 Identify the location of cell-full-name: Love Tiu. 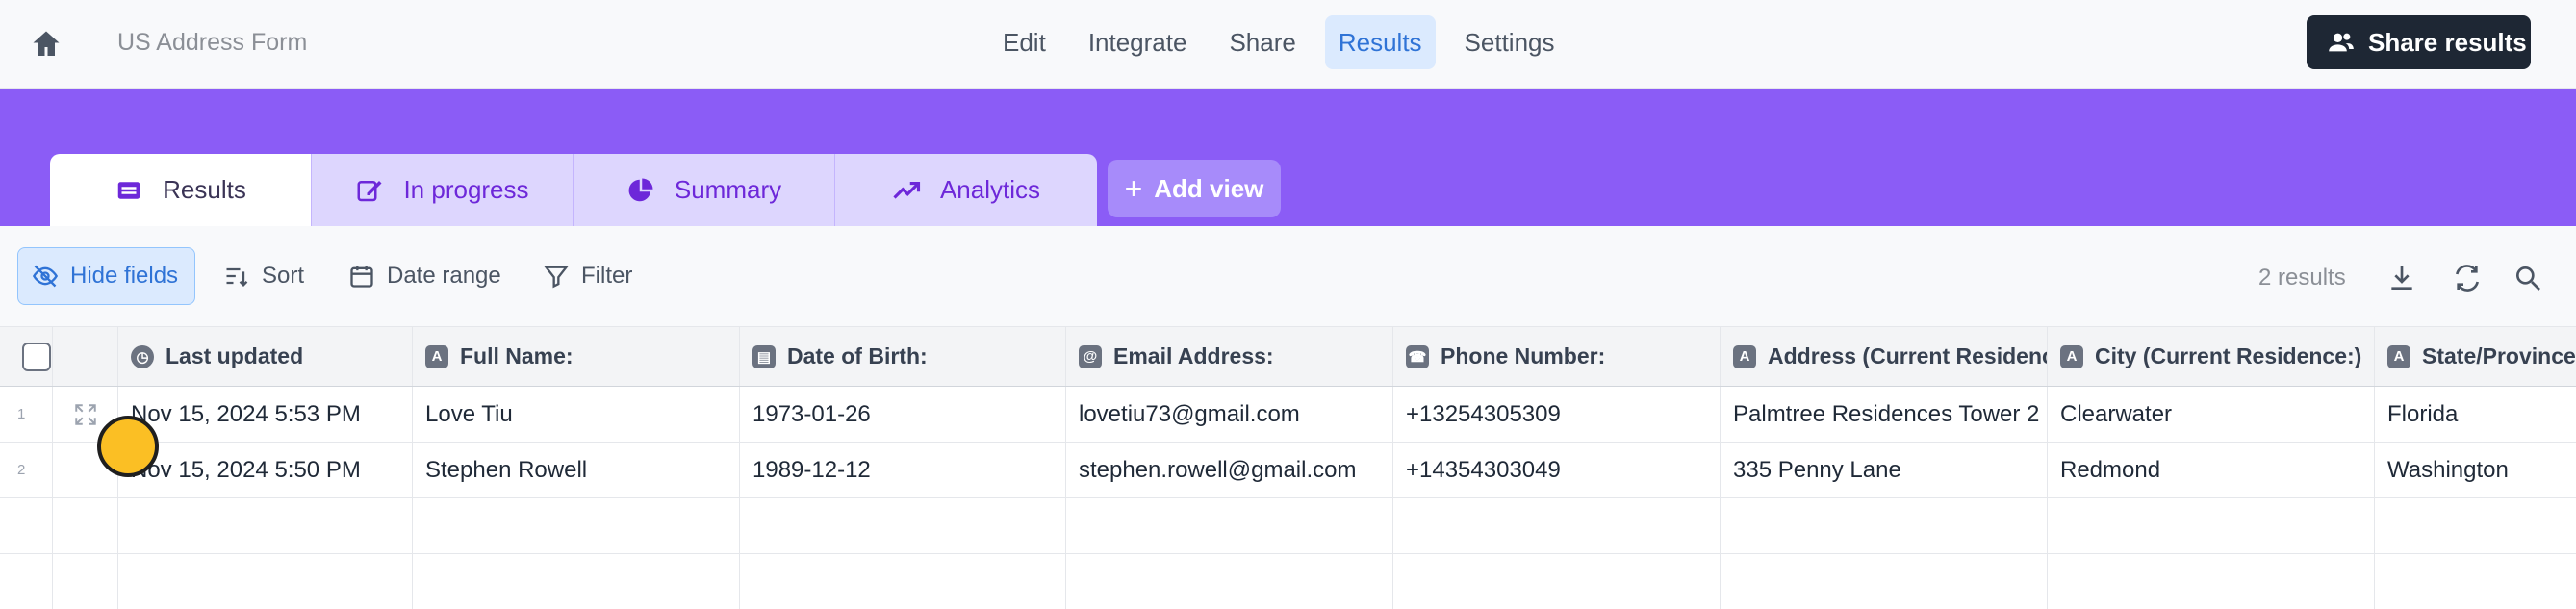
(576, 414).